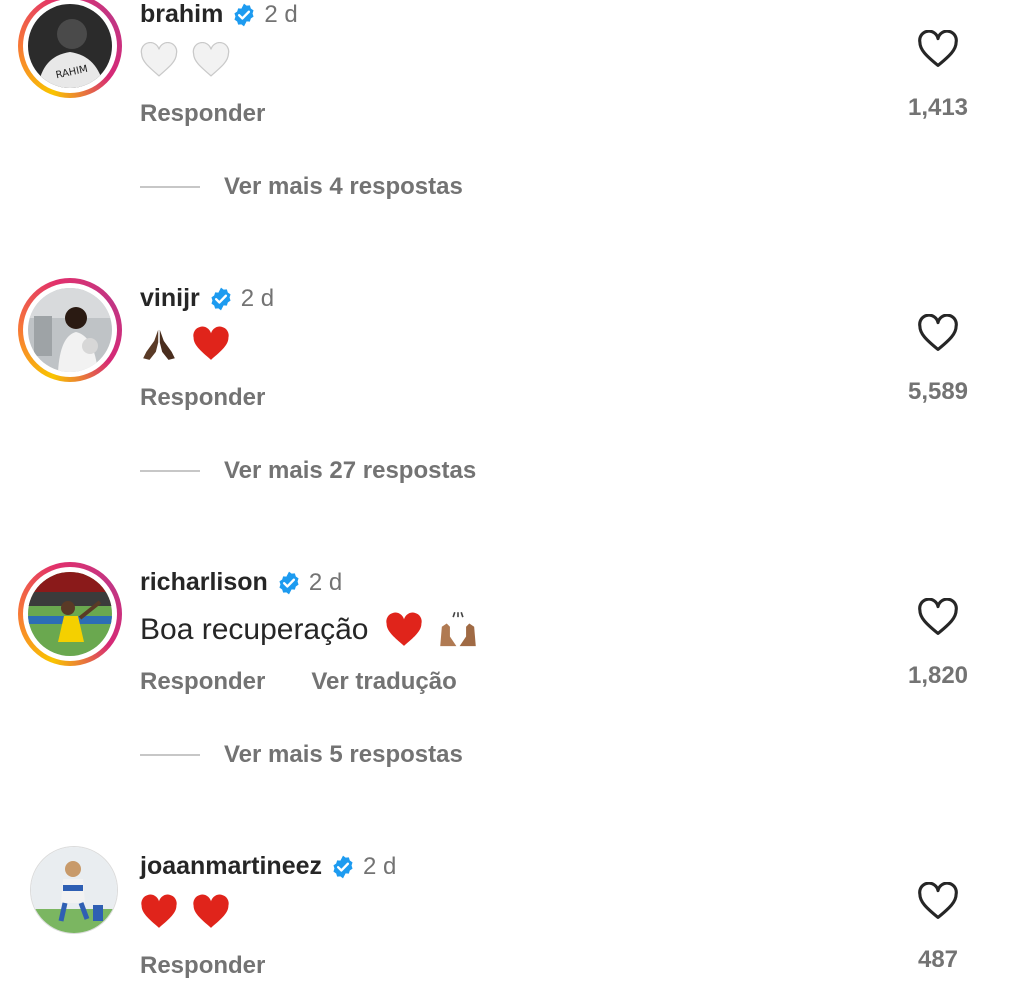 The height and width of the screenshot is (985, 1024). Describe the element at coordinates (938, 107) in the screenshot. I see `like-count: 1,413` at that location.